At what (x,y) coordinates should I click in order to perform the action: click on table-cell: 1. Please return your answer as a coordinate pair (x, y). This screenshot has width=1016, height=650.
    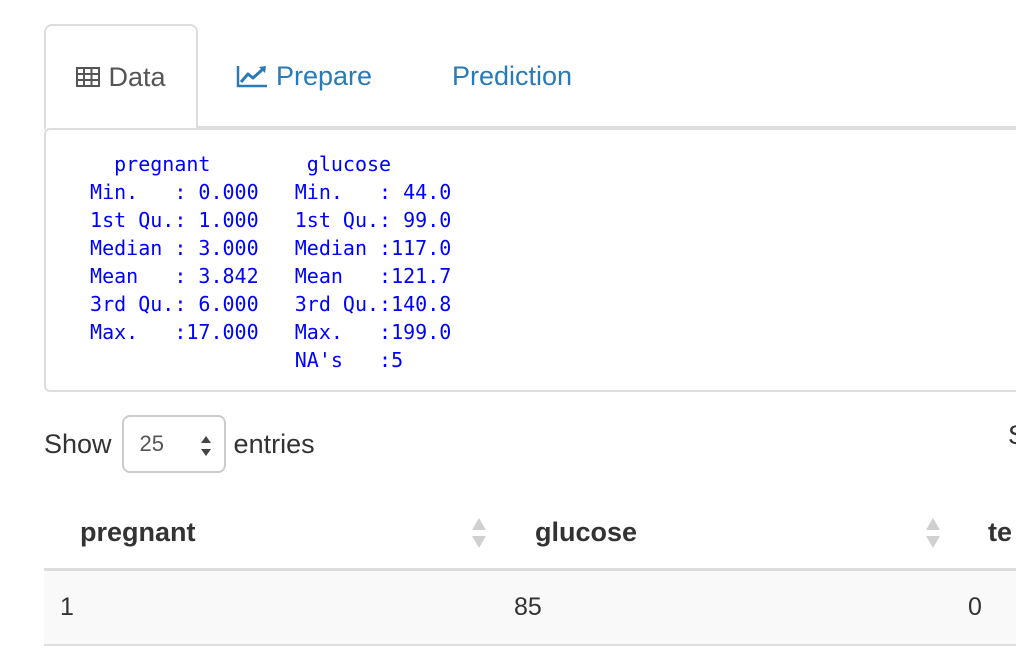
    Looking at the image, I should click on (67, 607).